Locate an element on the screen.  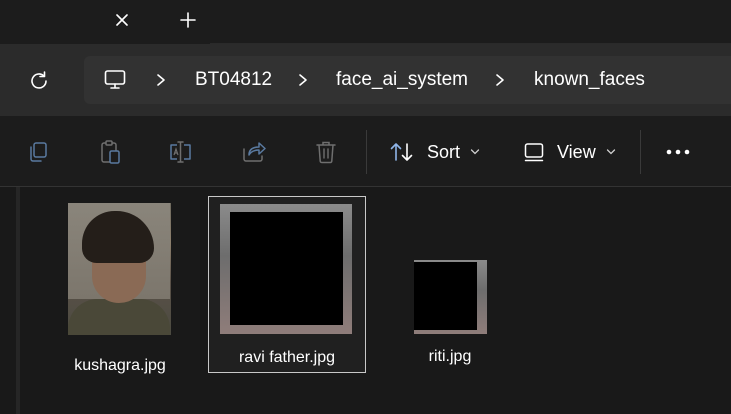
file-item-kushagra: kushagra.jpg is located at coordinates (120, 285).